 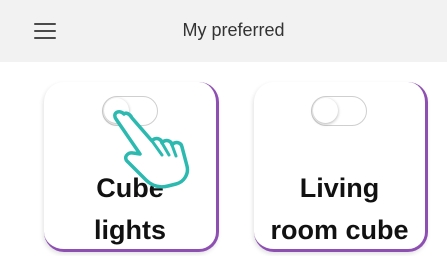 What do you see at coordinates (233, 30) in the screenshot?
I see `page-title: My preferred` at bounding box center [233, 30].